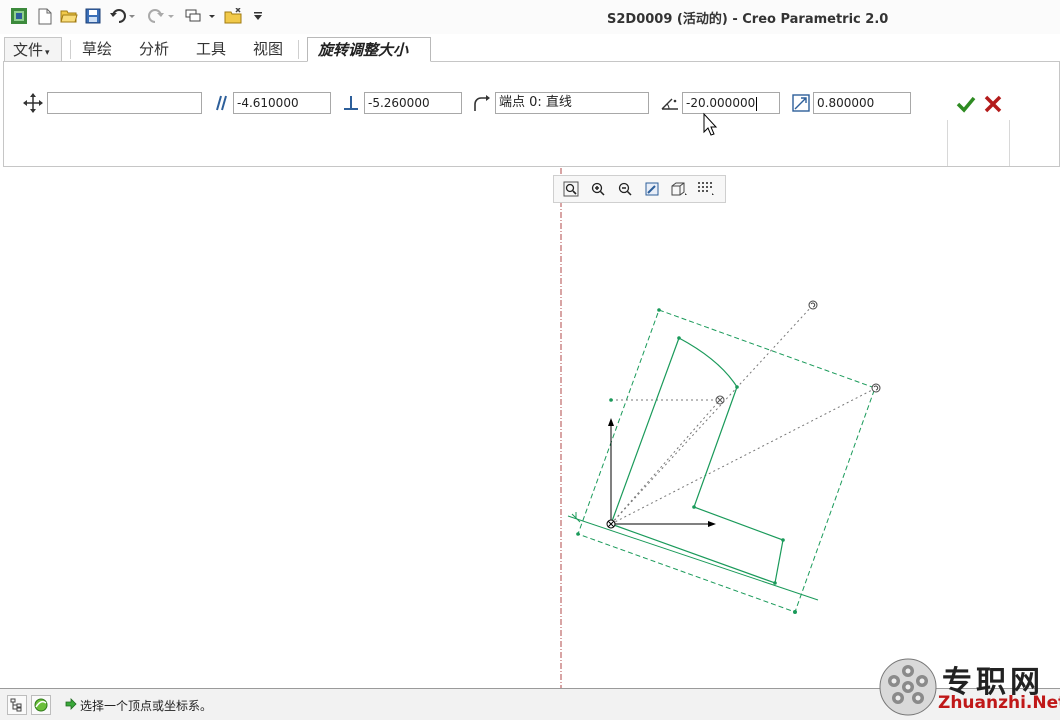 This screenshot has width=1060, height=720. What do you see at coordinates (154, 49) in the screenshot?
I see `tab-analysis: 分析` at bounding box center [154, 49].